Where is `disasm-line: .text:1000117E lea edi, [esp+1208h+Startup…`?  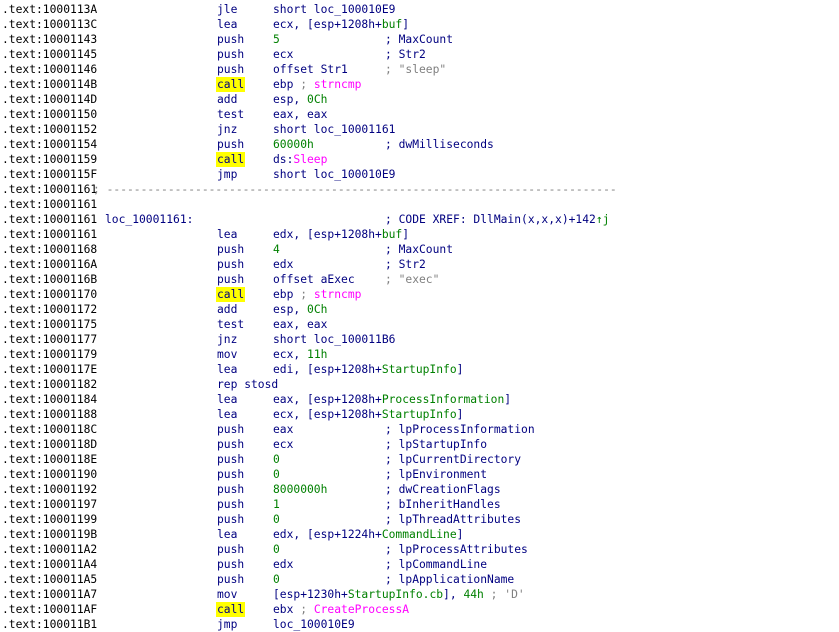 disasm-line: .text:1000117E lea edi, [esp+1208h+Startup… is located at coordinates (419, 369).